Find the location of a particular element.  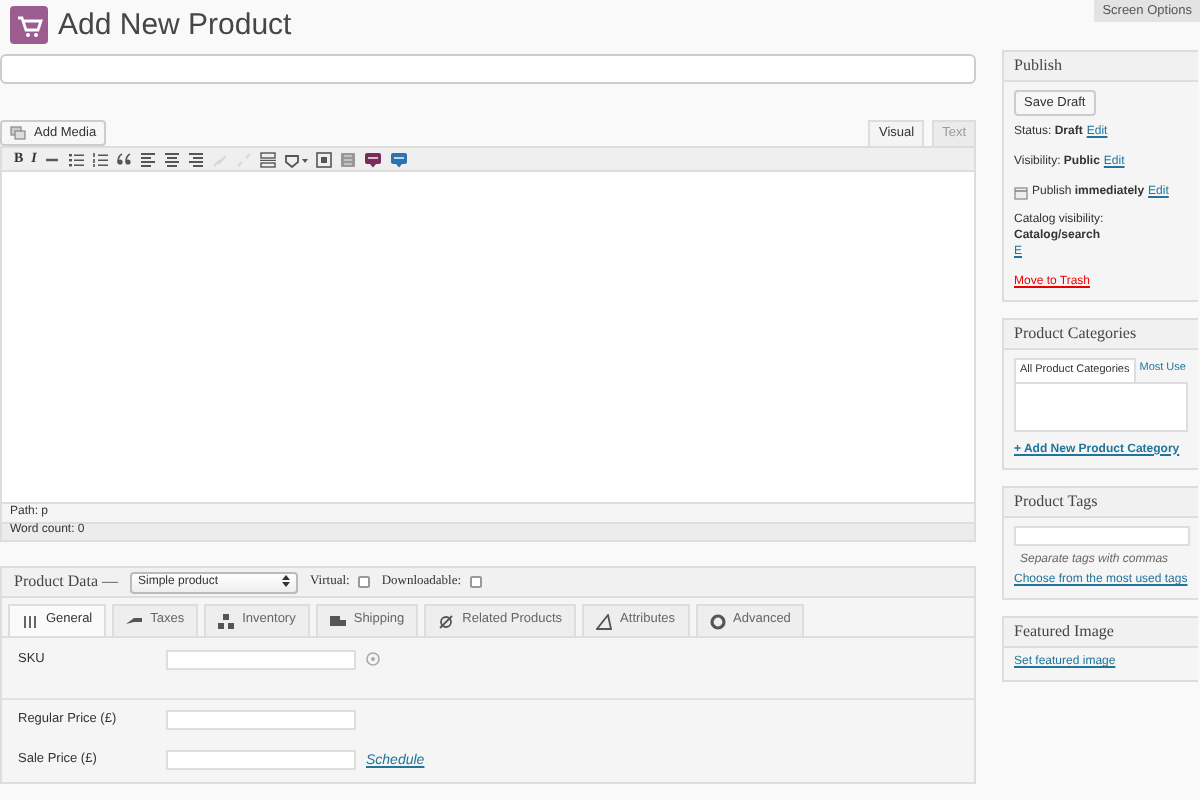

fullscreen-icon is located at coordinates (324, 159).